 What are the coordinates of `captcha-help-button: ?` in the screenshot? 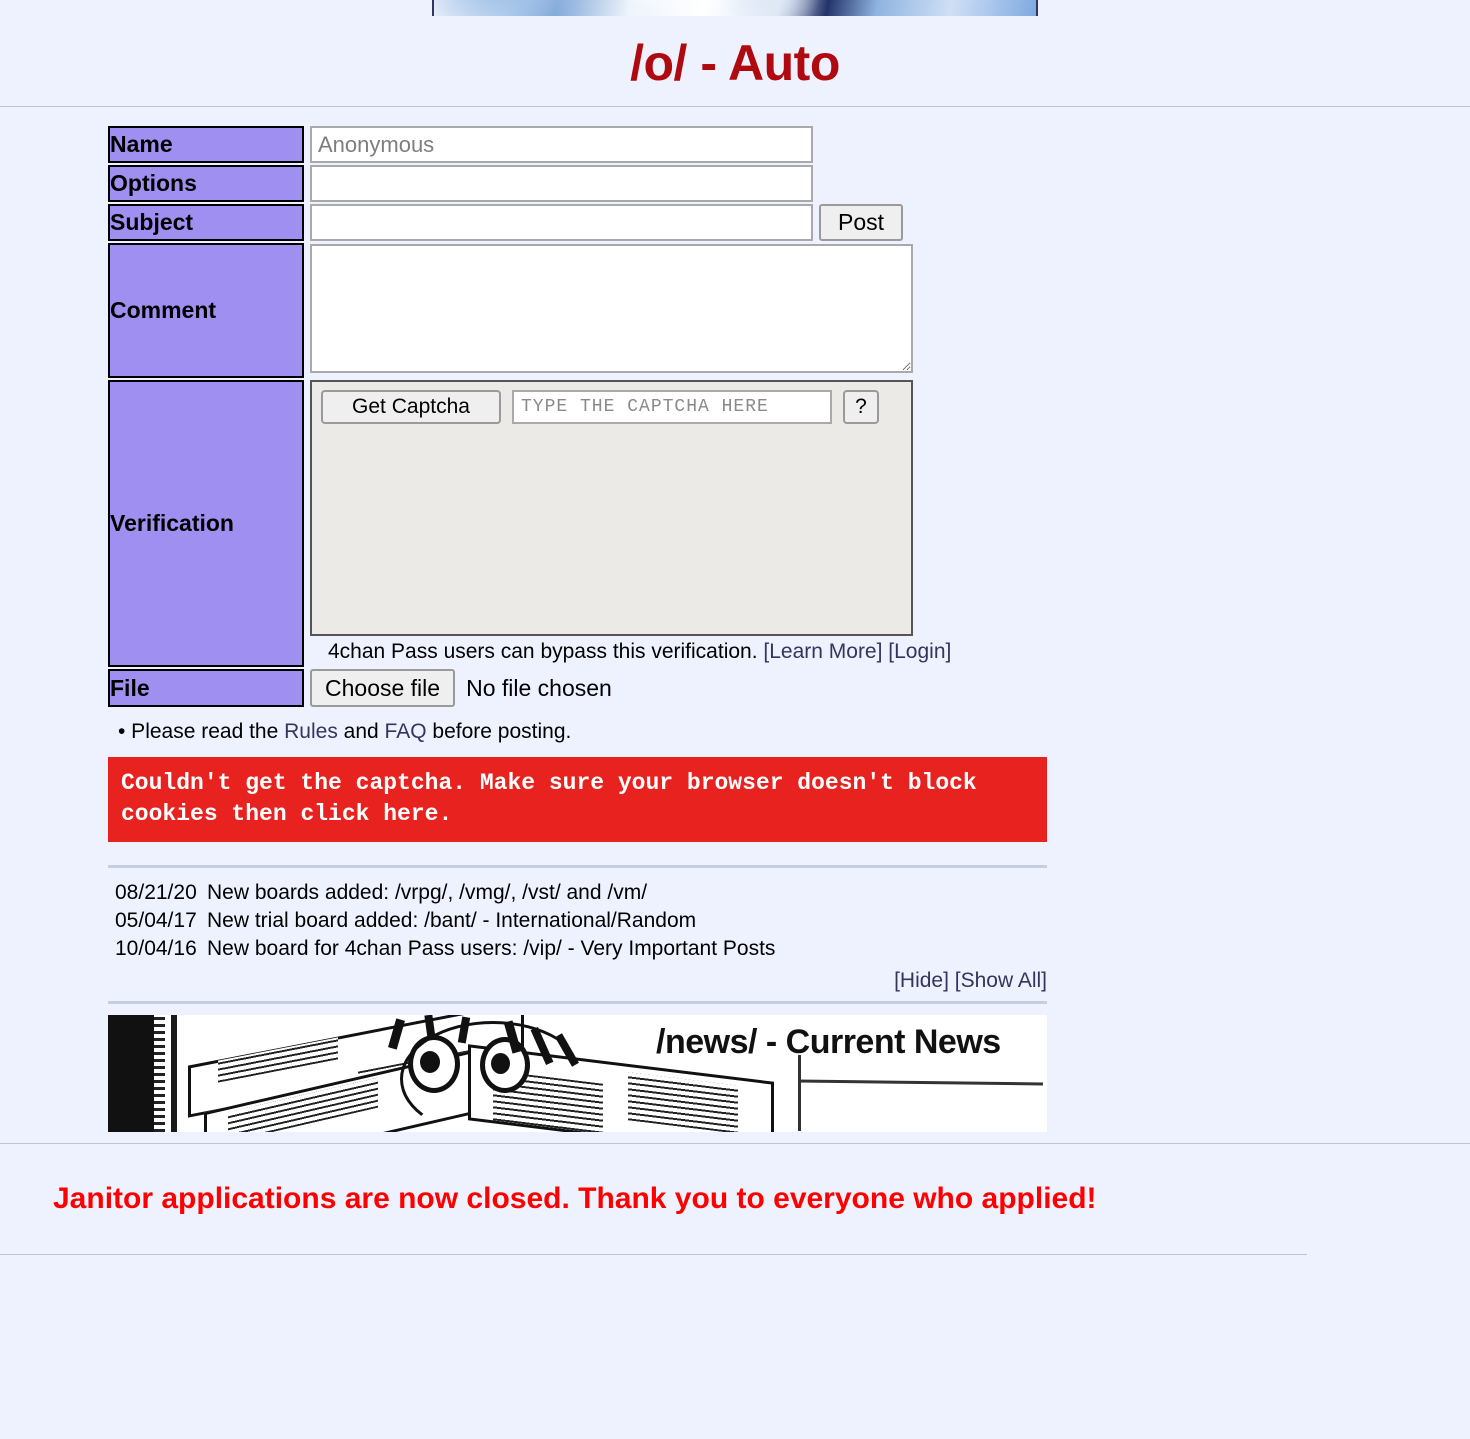 It's located at (861, 407).